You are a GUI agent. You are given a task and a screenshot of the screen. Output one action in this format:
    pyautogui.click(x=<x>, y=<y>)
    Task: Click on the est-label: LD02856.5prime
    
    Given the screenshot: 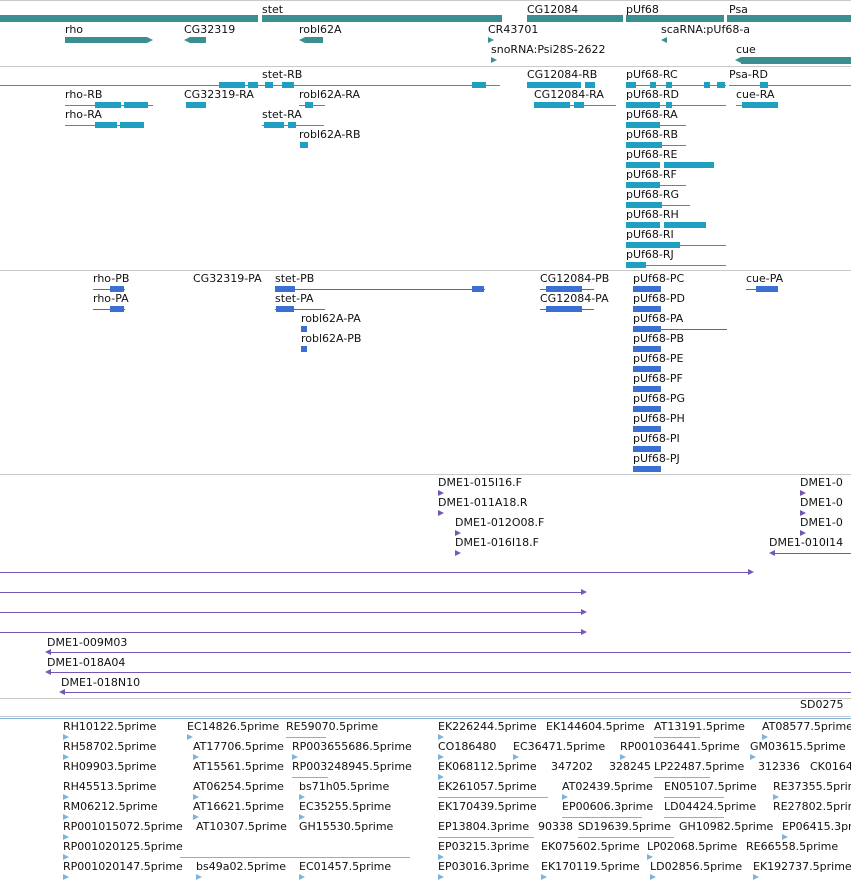 What is the action you would take?
    pyautogui.click(x=696, y=866)
    